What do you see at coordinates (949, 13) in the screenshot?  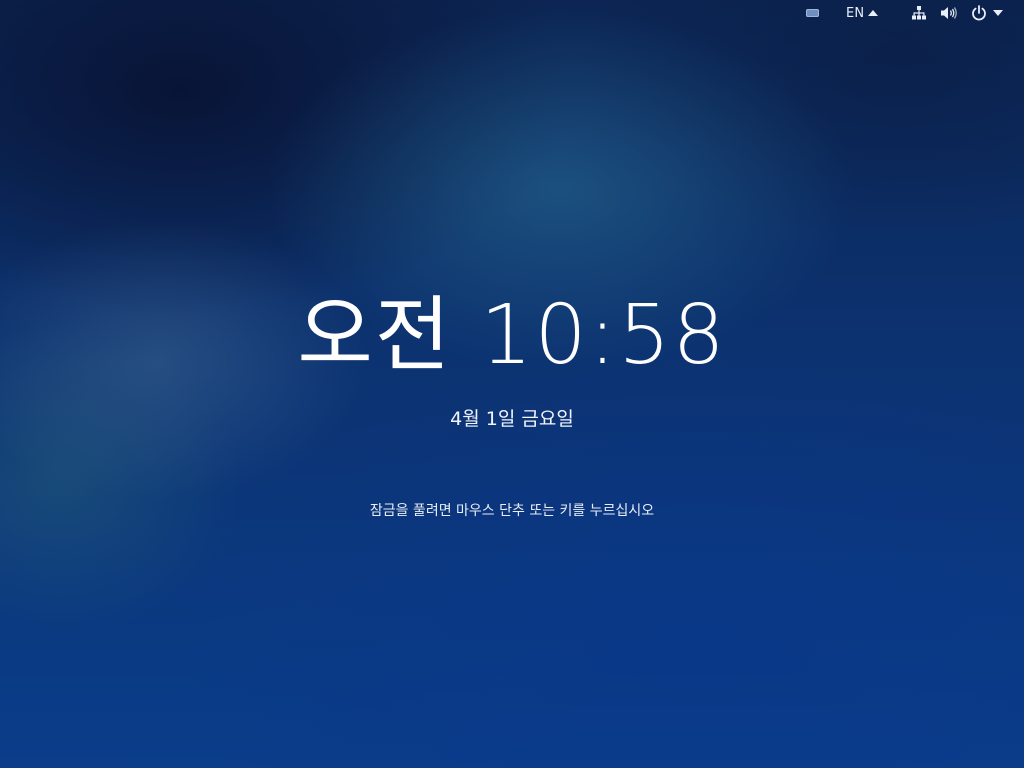 I see `volume-icon` at bounding box center [949, 13].